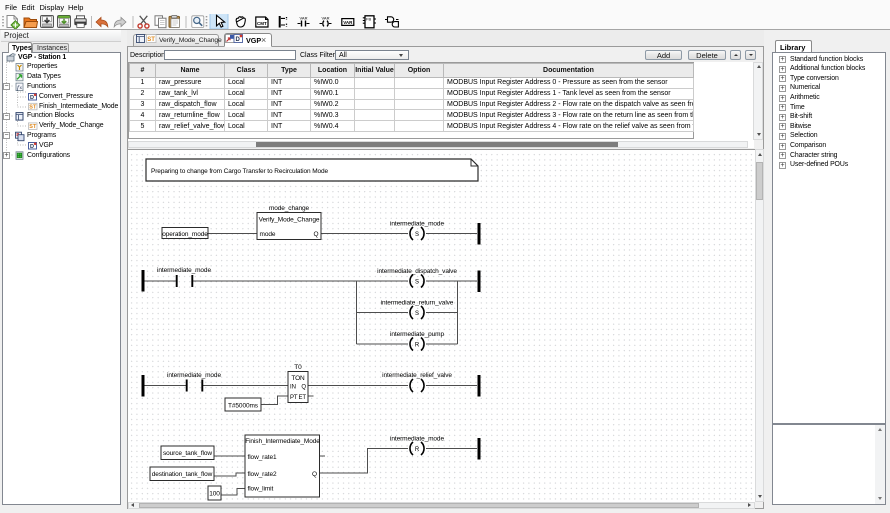  I want to click on svg-text: IN, so click(293, 388).